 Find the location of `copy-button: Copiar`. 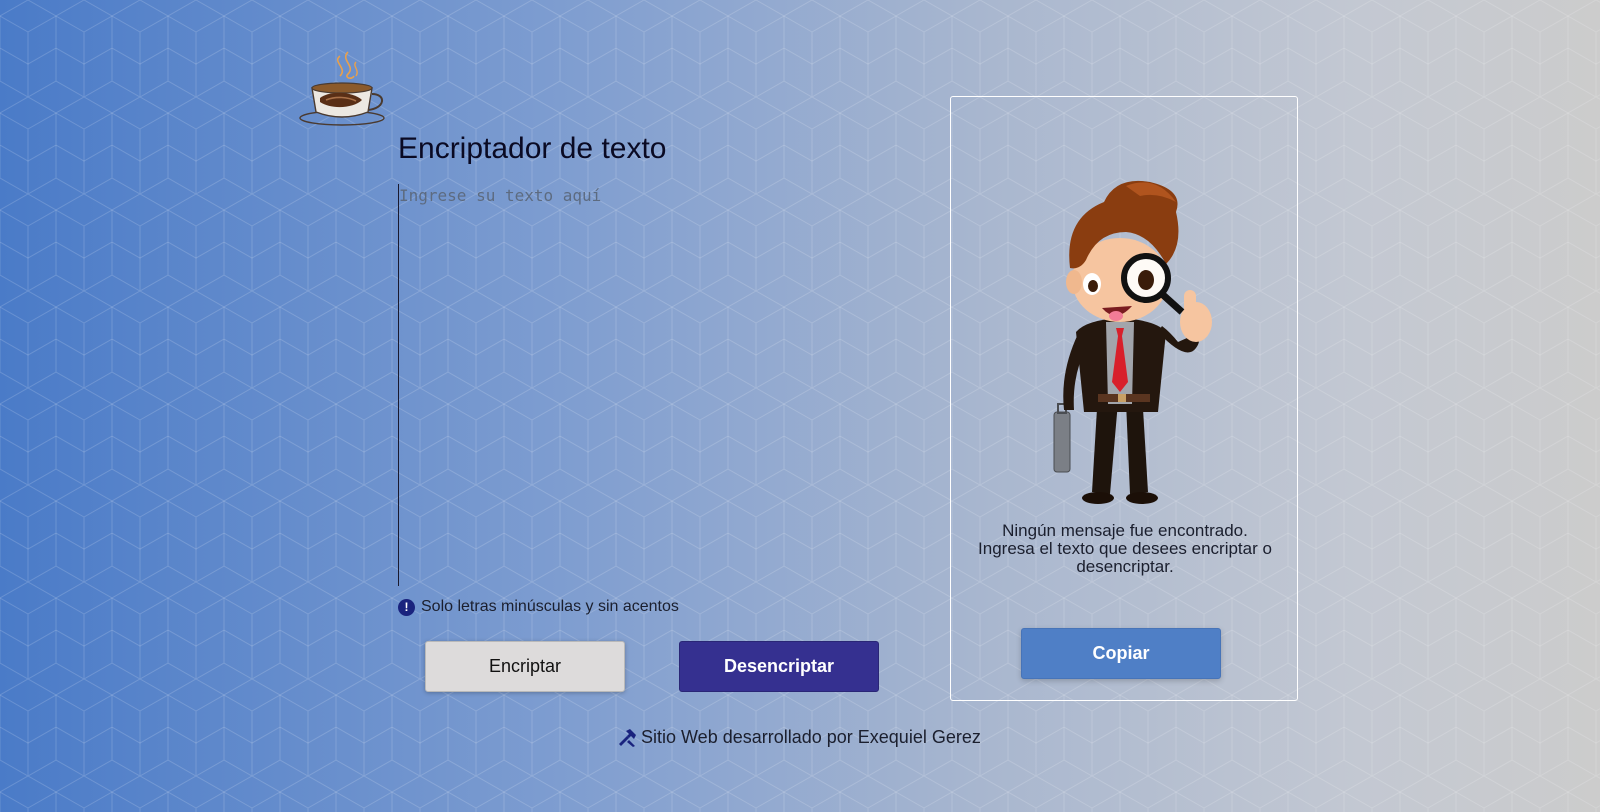

copy-button: Copiar is located at coordinates (1121, 653).